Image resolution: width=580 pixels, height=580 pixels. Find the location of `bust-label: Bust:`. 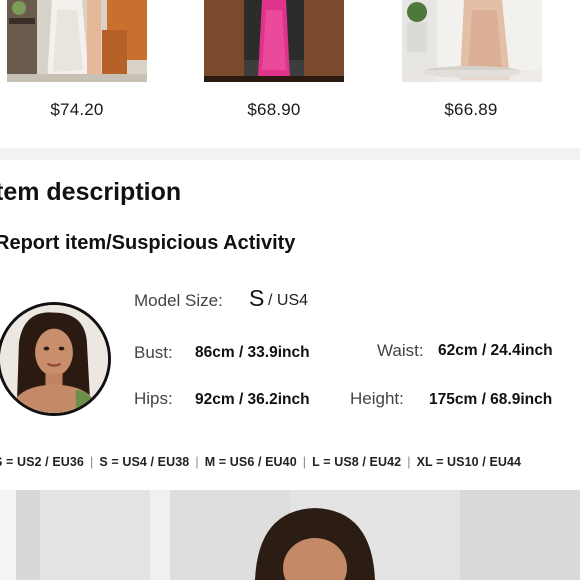

bust-label: Bust: is located at coordinates (153, 352).